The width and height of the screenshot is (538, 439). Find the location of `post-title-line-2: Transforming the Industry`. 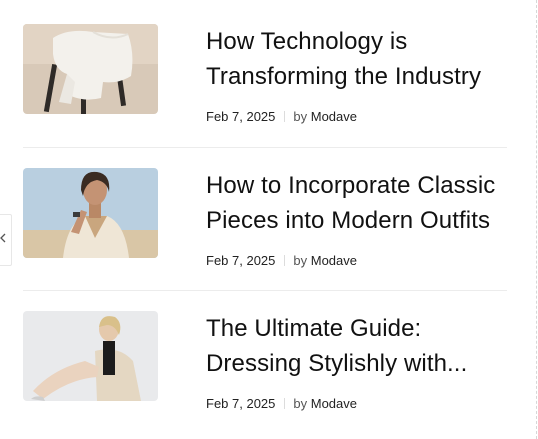

post-title-line-2: Transforming the Industry is located at coordinates (358, 76).